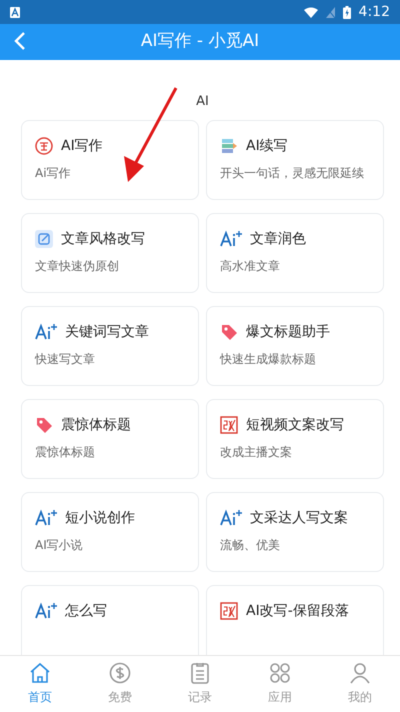  What do you see at coordinates (256, 452) in the screenshot?
I see `card-subtitle: 改成主播文案` at bounding box center [256, 452].